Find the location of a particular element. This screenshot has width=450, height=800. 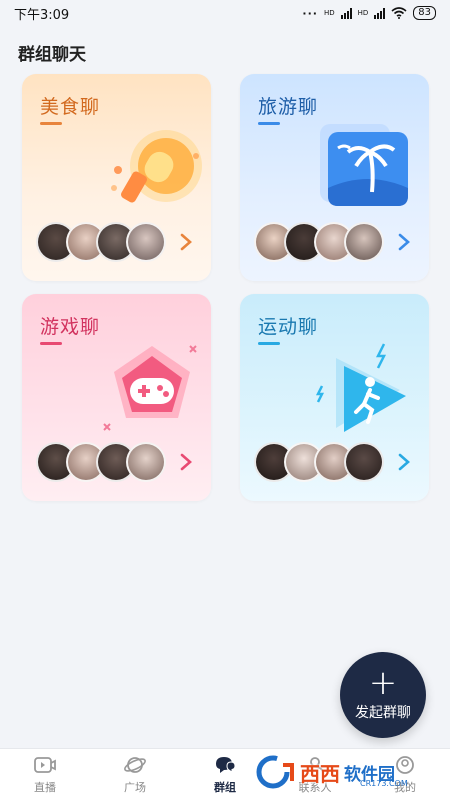

gamepad-icon is located at coordinates (150, 388).